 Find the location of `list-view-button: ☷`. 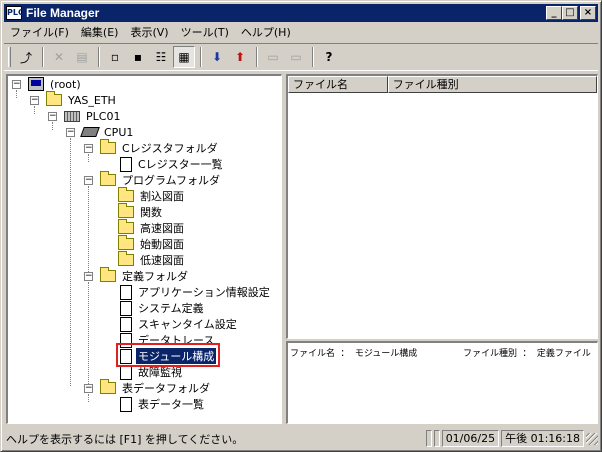

list-view-button: ☷ is located at coordinates (161, 57).